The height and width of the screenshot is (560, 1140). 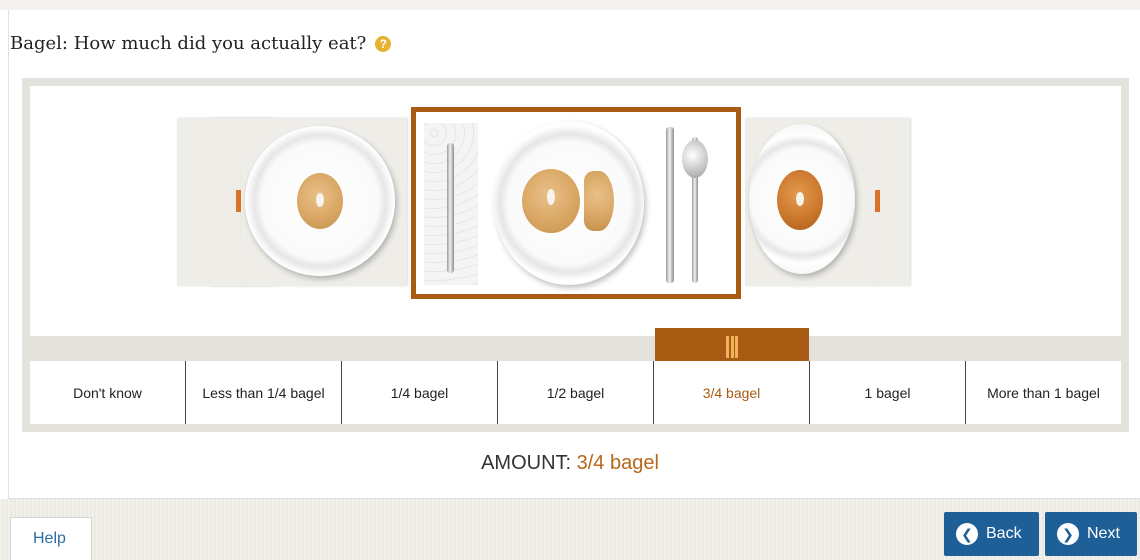 What do you see at coordinates (238, 201) in the screenshot?
I see `left-marker` at bounding box center [238, 201].